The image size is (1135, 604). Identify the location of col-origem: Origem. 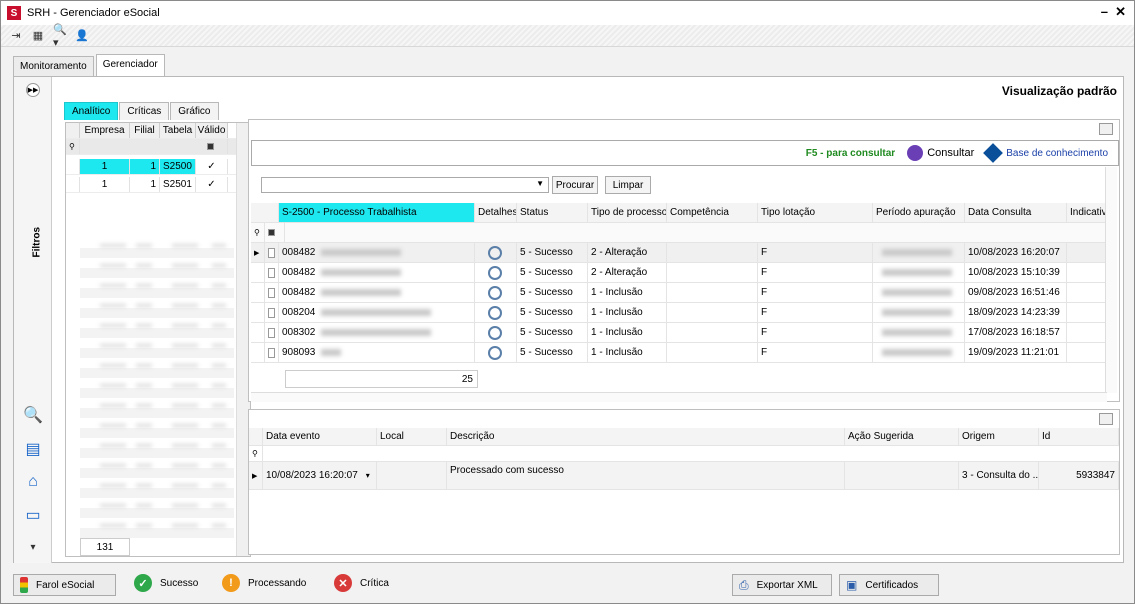
(999, 436).